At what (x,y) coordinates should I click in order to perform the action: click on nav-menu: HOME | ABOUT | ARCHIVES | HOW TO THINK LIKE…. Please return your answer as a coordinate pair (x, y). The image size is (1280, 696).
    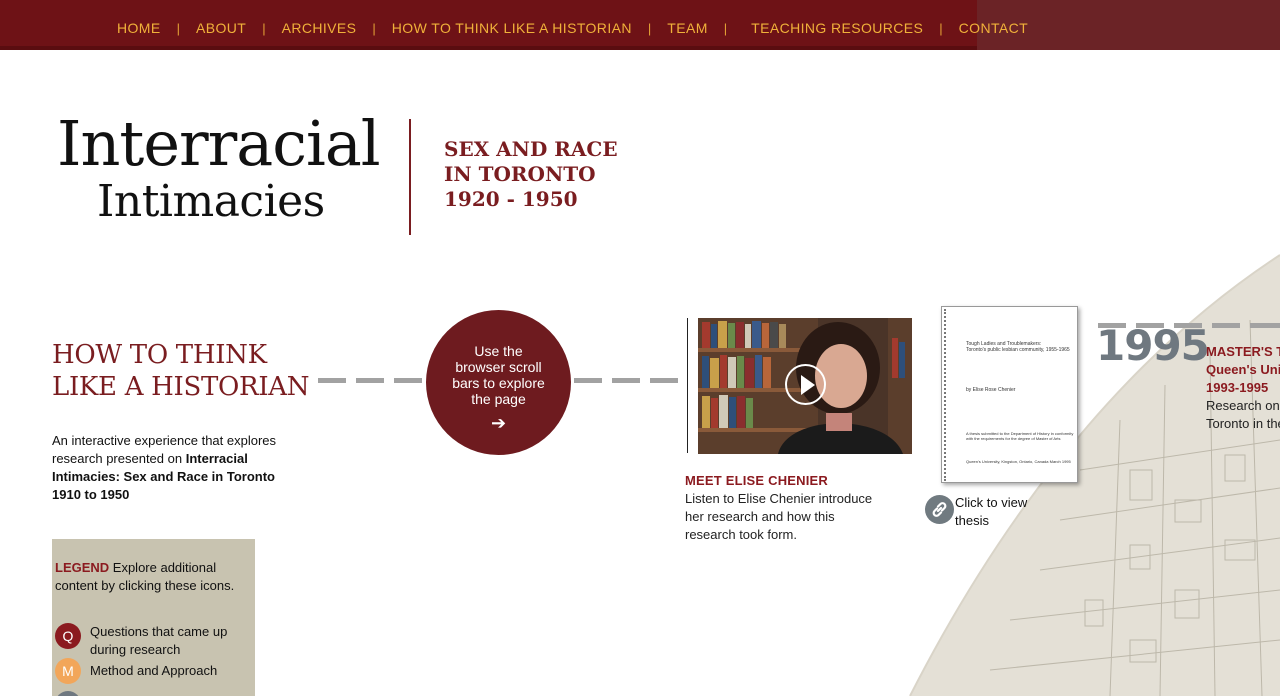
    Looking at the image, I should click on (572, 28).